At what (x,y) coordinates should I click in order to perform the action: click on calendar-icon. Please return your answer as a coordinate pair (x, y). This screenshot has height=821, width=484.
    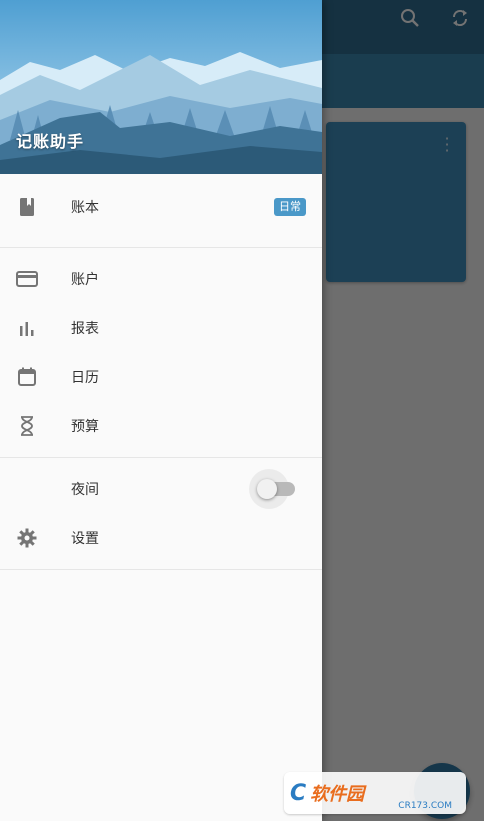
    Looking at the image, I should click on (27, 377).